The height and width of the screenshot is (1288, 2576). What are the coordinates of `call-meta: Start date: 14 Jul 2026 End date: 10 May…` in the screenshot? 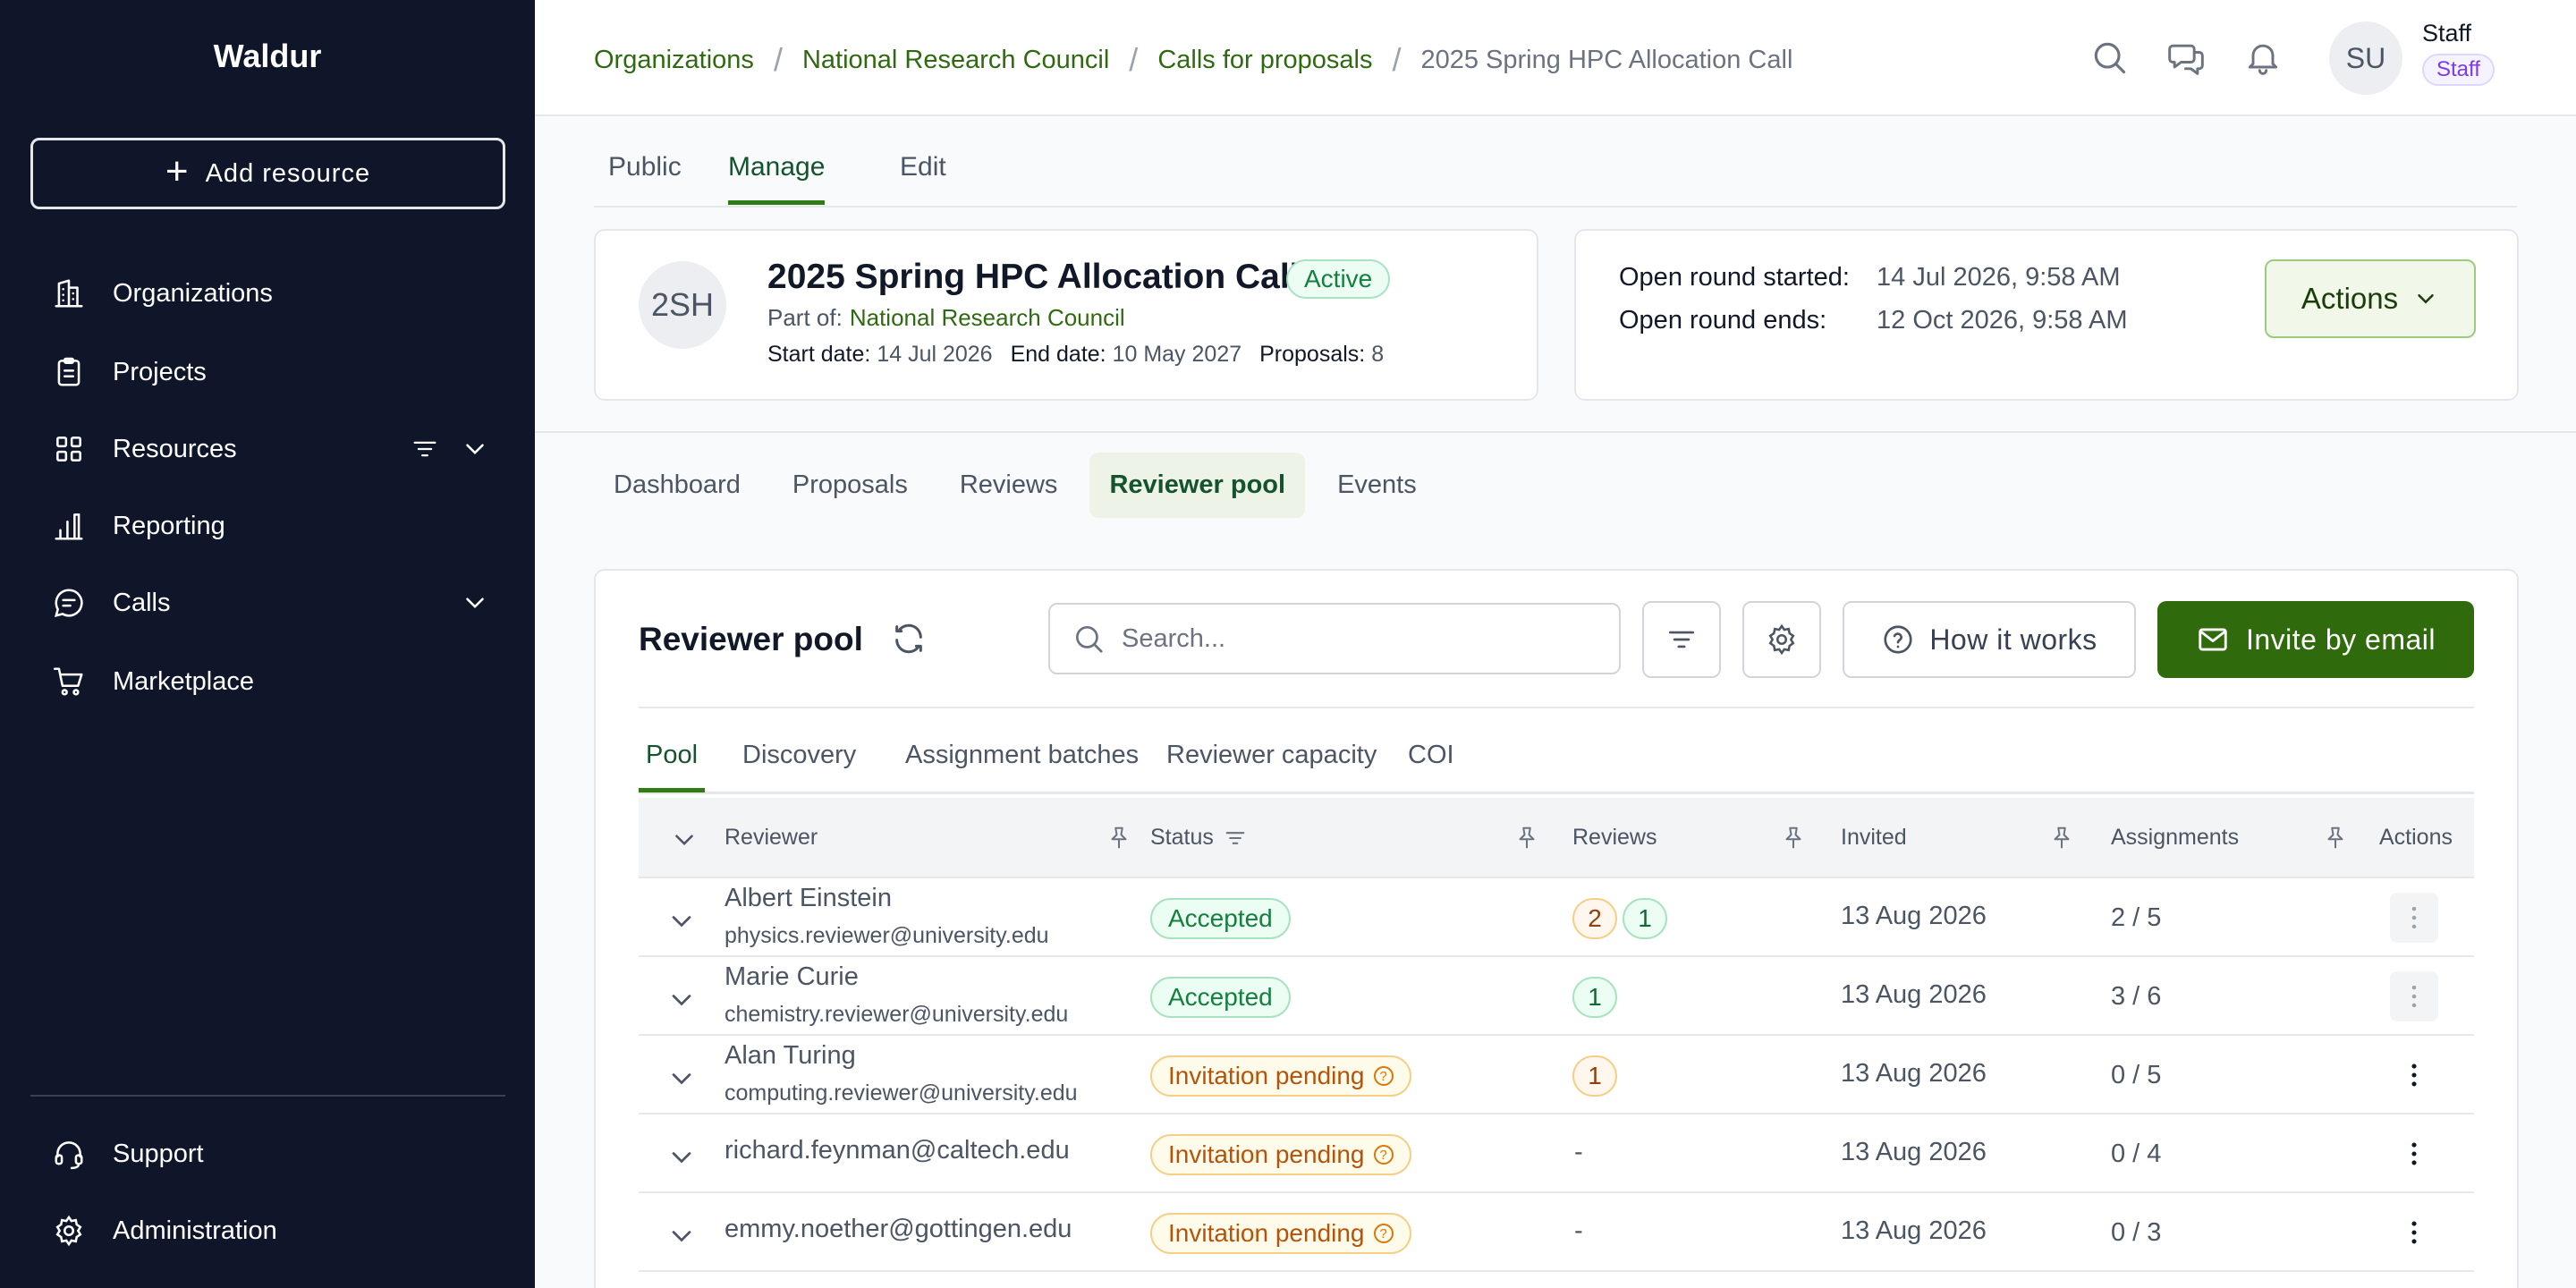 It's located at (1075, 355).